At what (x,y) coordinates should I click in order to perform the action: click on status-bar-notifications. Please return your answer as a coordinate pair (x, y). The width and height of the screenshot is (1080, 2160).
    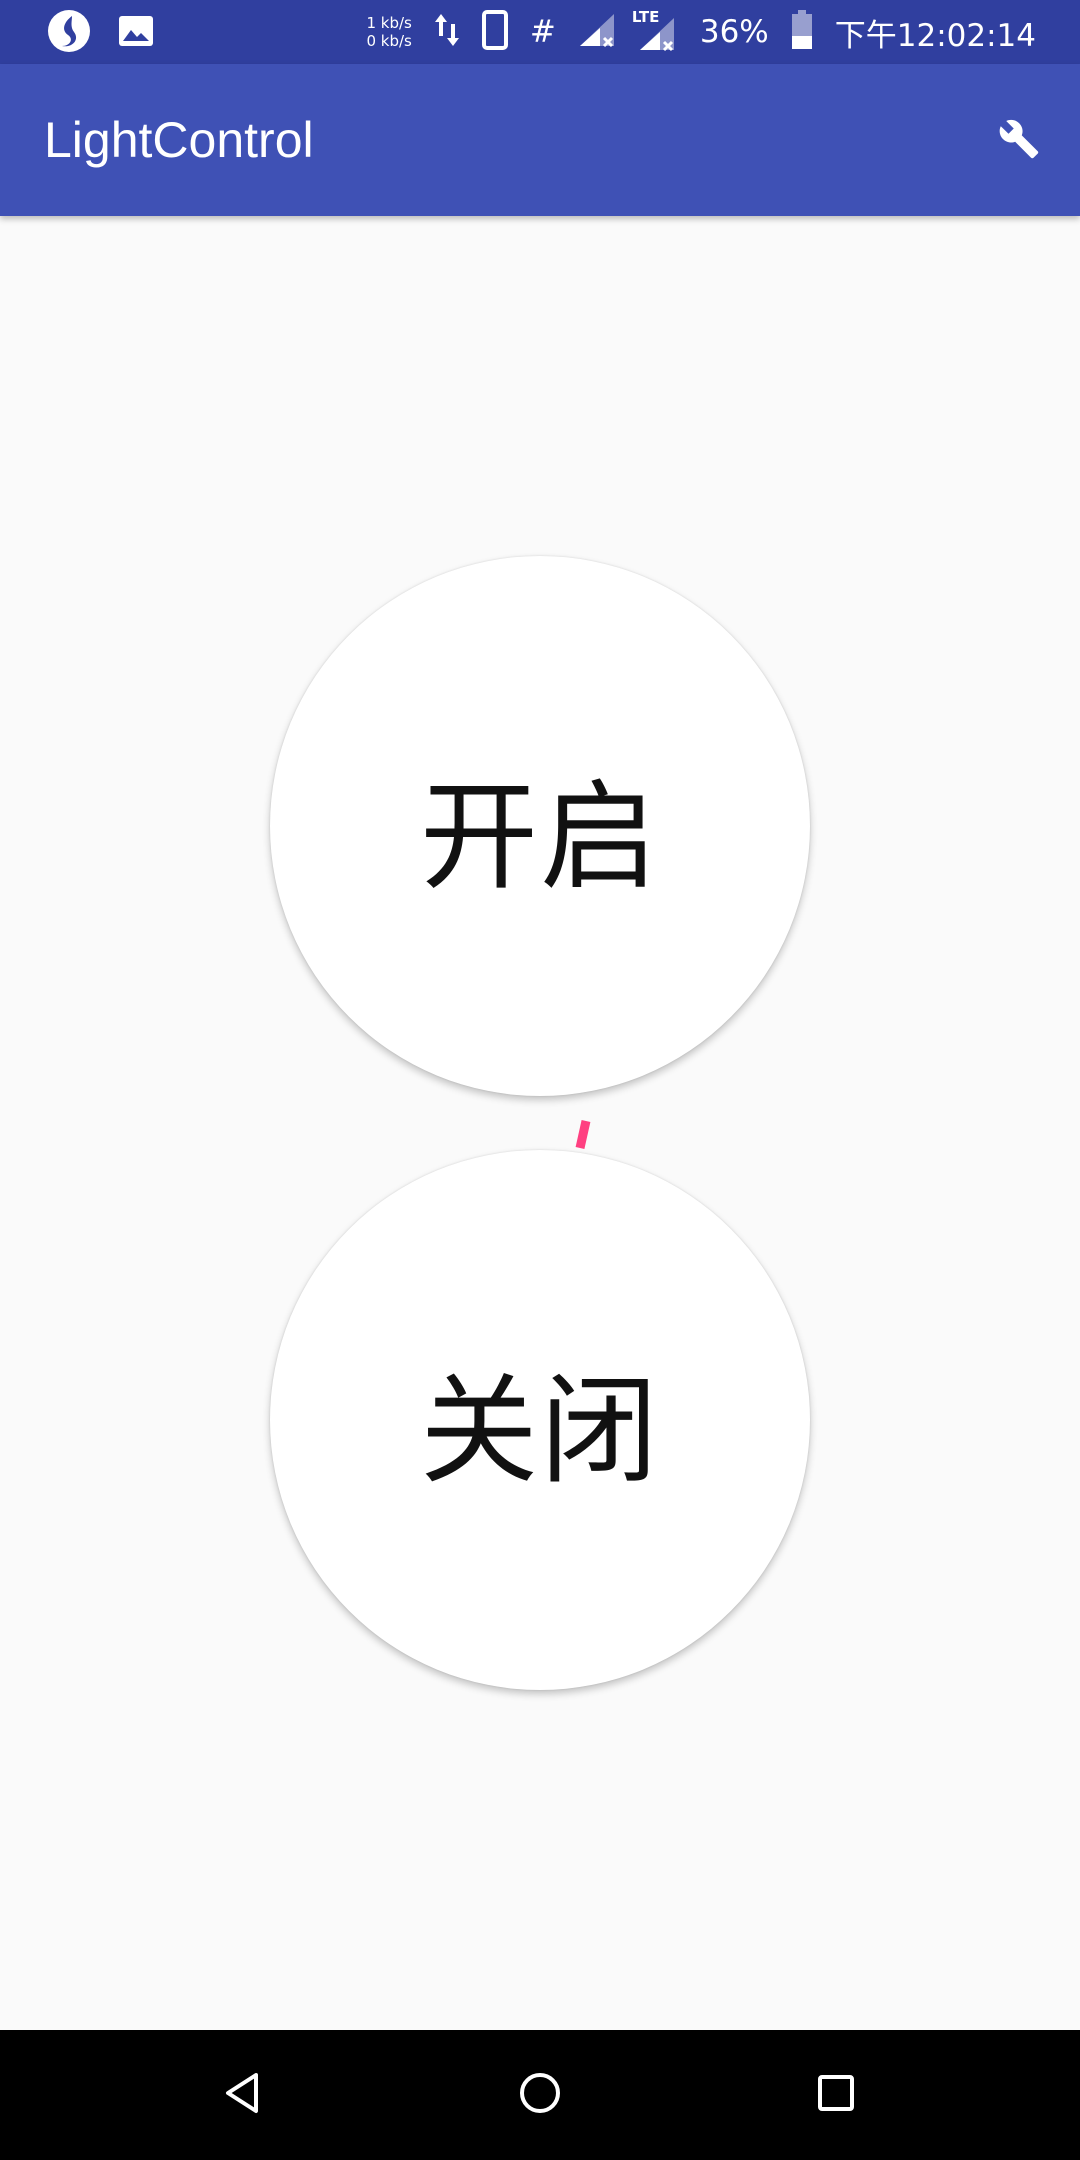
    Looking at the image, I should click on (100, 33).